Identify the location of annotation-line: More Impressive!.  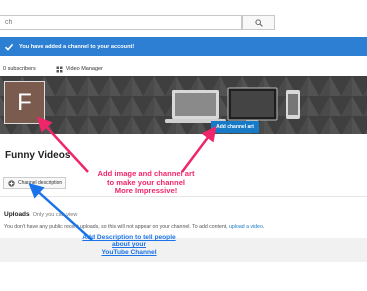
(146, 190).